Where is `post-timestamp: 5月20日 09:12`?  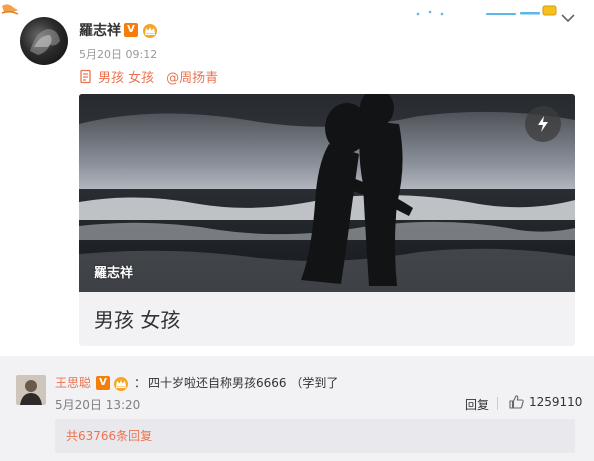 post-timestamp: 5月20日 09:12 is located at coordinates (118, 54).